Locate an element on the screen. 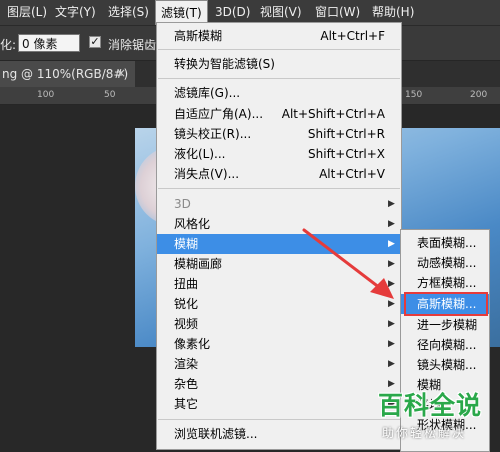  menu-item-label: 模糊画廊 is located at coordinates (198, 264).